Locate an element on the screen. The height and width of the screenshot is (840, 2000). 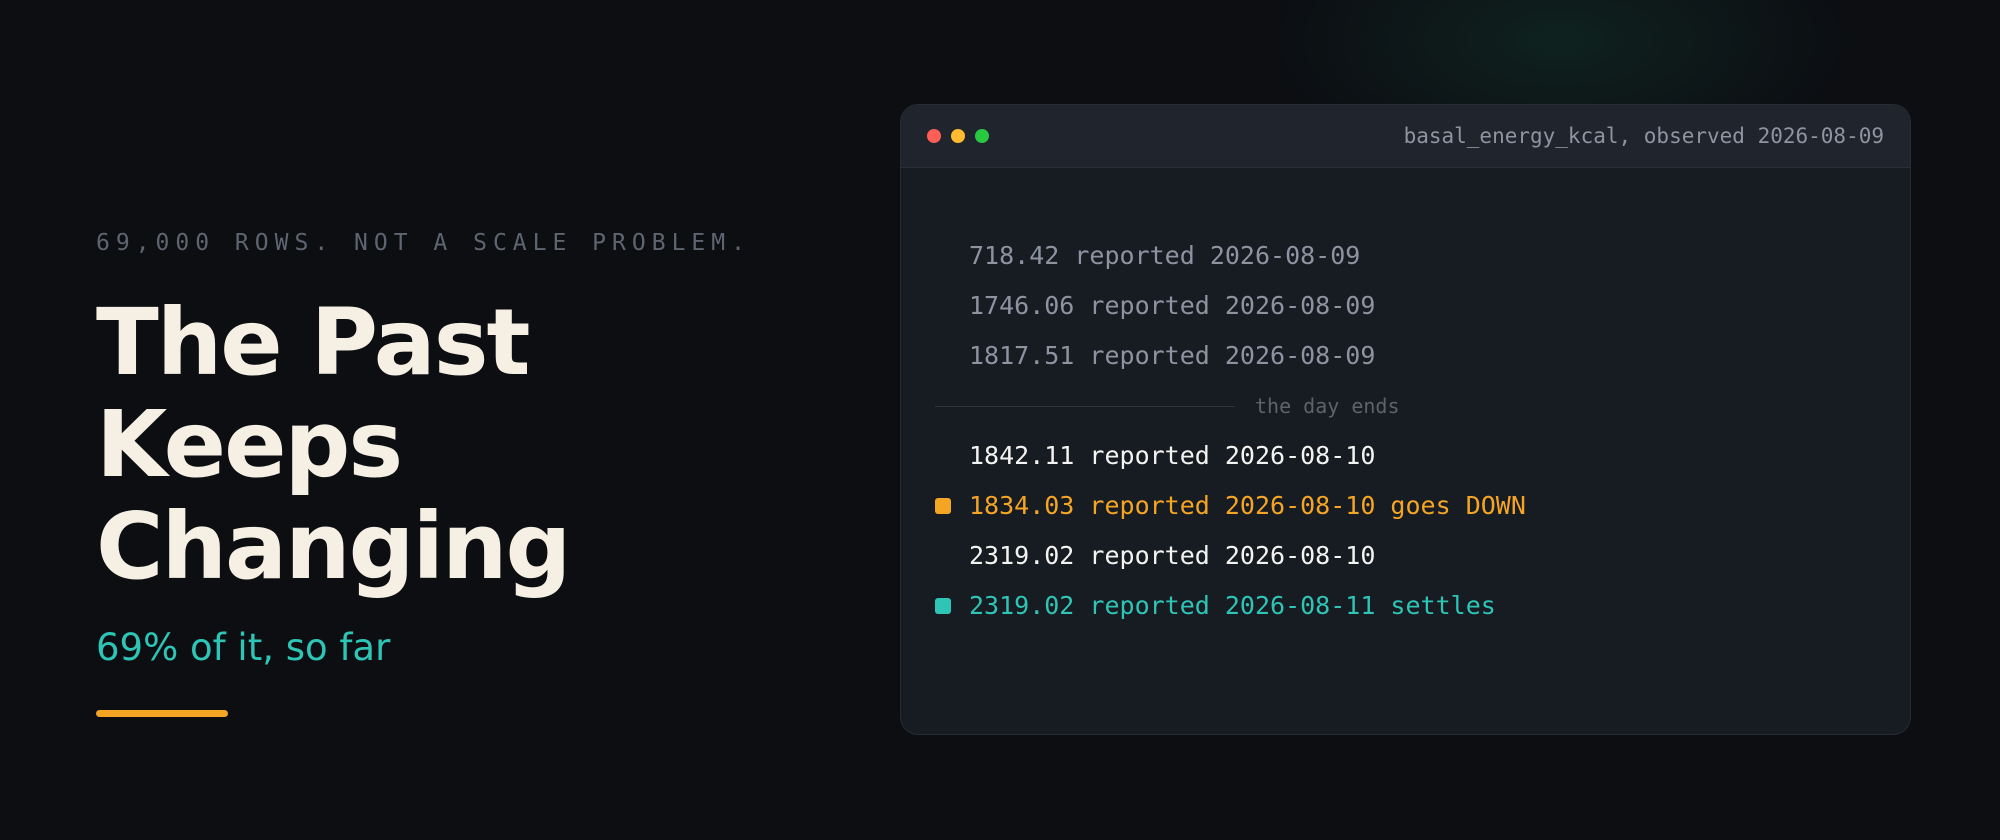
window-titlebar: basal_energy_kcal, observed 2026-08-09 is located at coordinates (1405, 136).